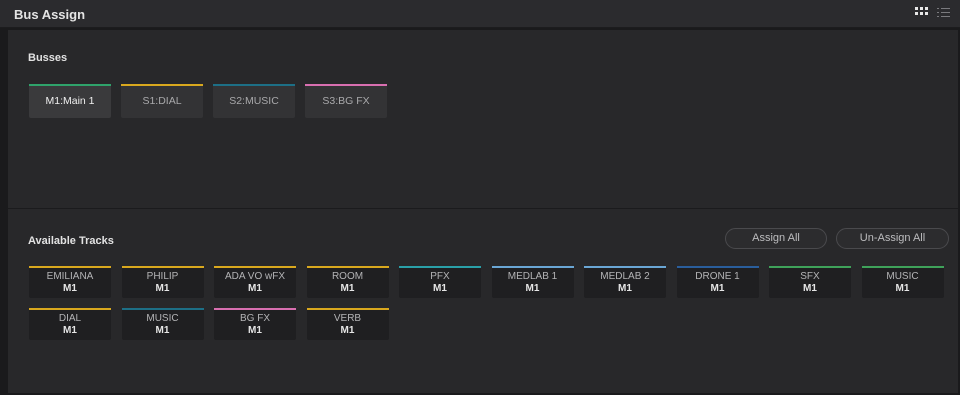 The width and height of the screenshot is (960, 395). I want to click on track-name: SFX, so click(810, 276).